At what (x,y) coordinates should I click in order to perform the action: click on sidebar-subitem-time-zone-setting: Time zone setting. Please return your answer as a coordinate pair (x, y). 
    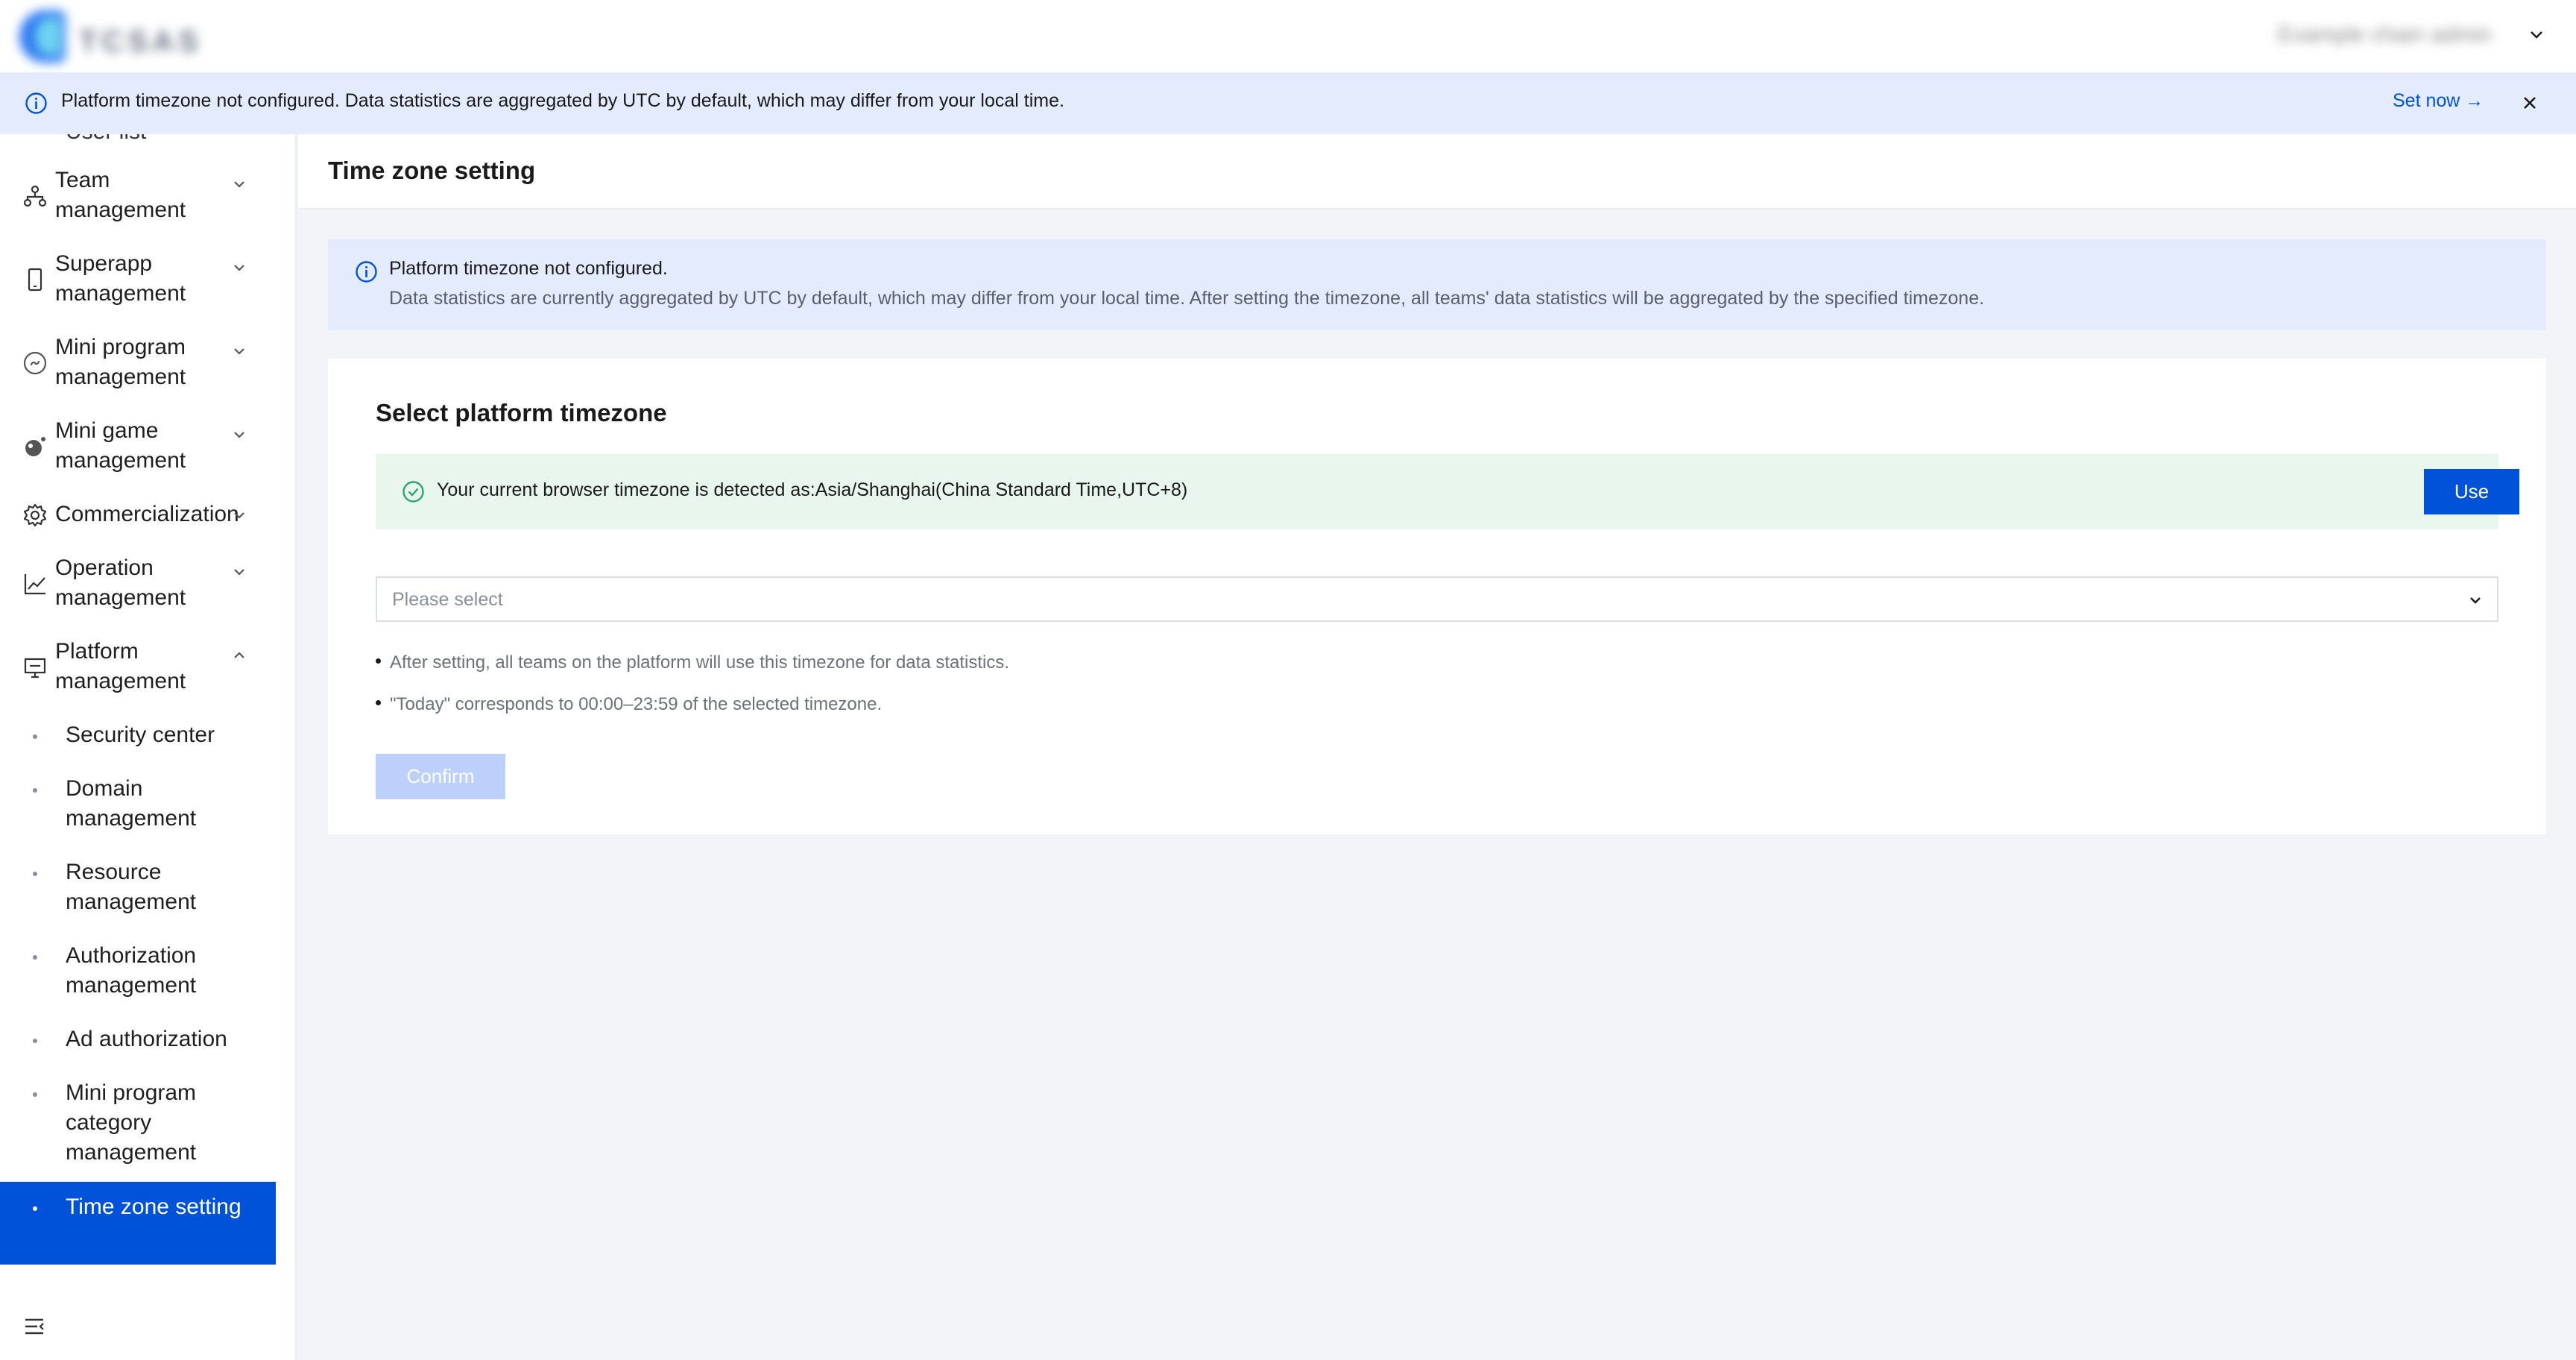
    Looking at the image, I should click on (138, 1223).